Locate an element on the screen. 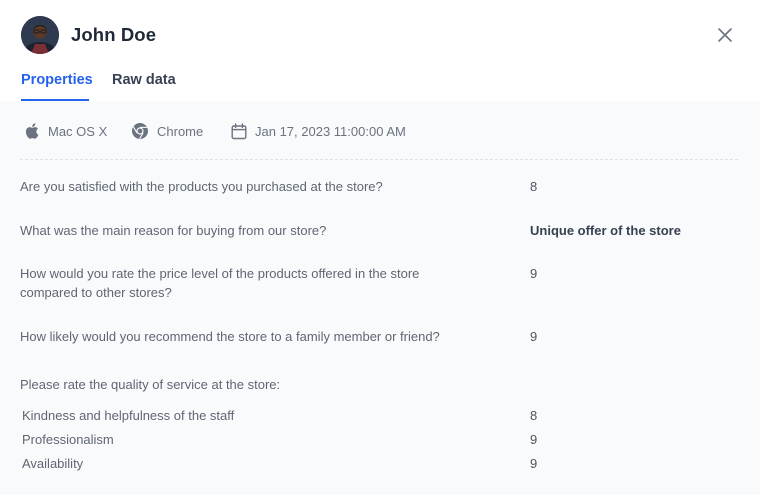 This screenshot has height=495, width=760. answer-3: 9 is located at coordinates (534, 273).